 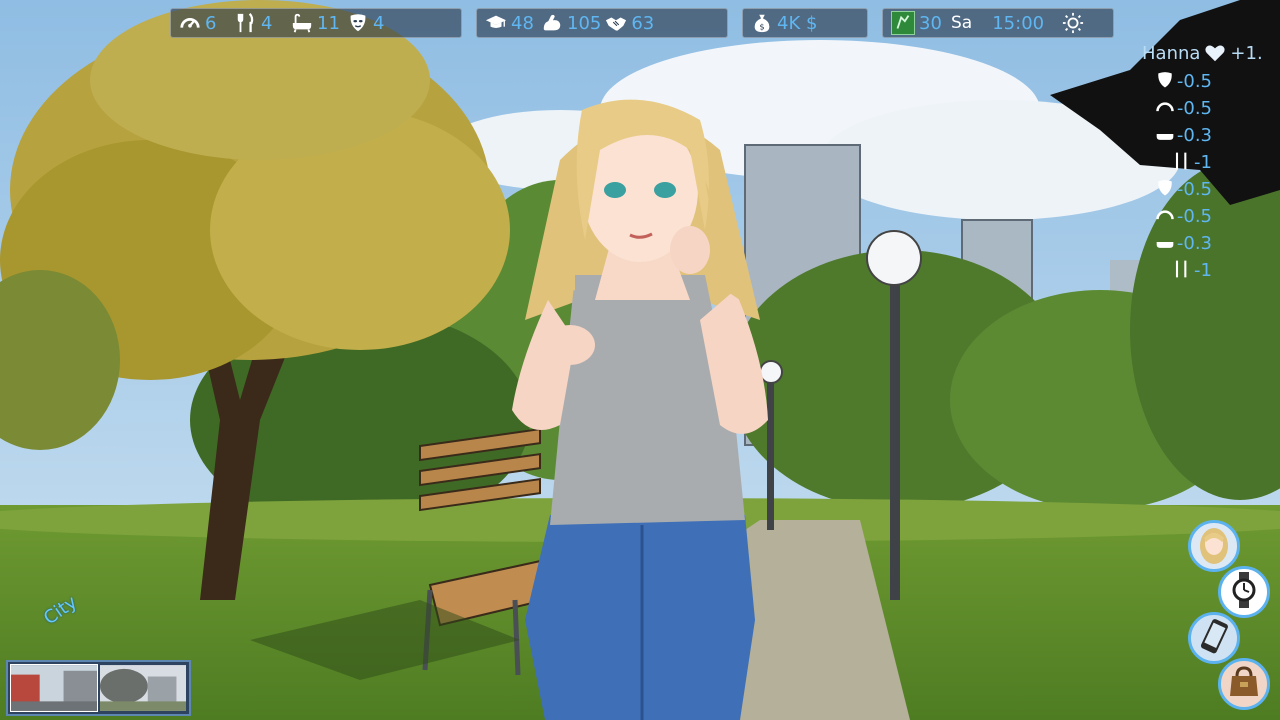 I want to click on npc-name: Hanna, so click(x=1171, y=53).